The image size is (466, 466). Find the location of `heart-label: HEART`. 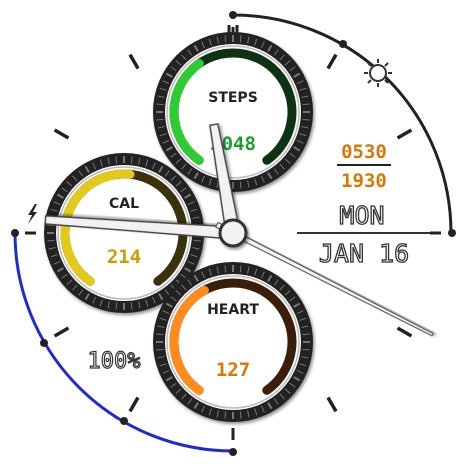

heart-label: HEART is located at coordinates (233, 310).